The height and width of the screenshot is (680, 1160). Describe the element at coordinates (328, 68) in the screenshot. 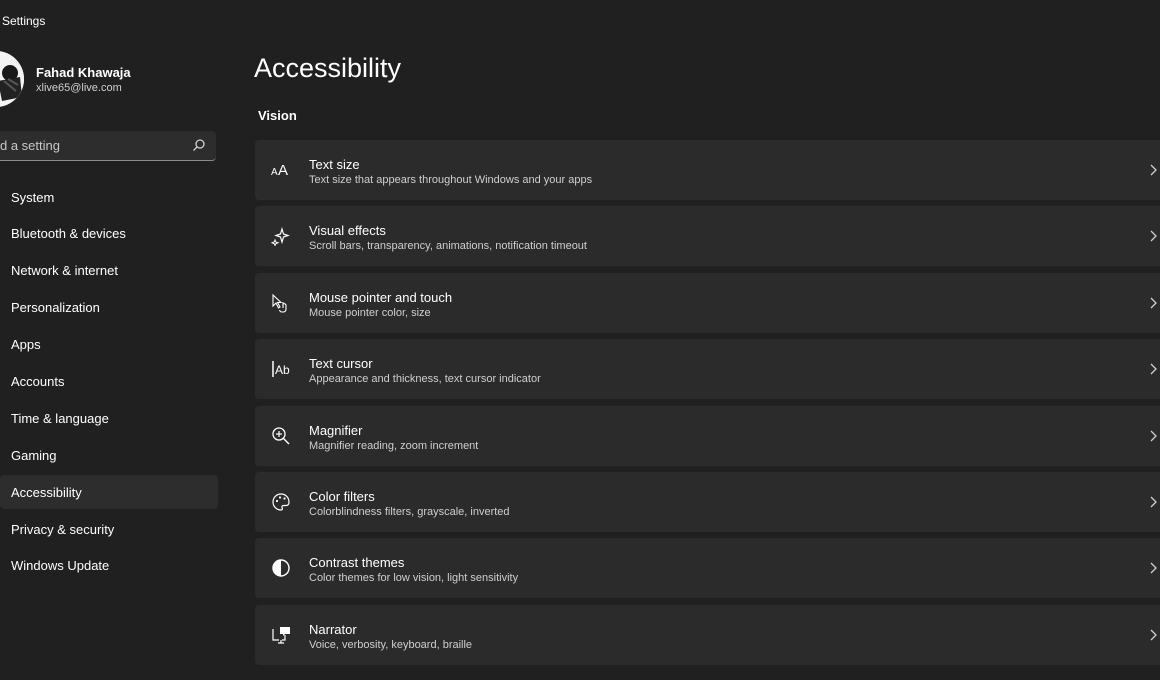

I see `page-title: Accessibility` at that location.